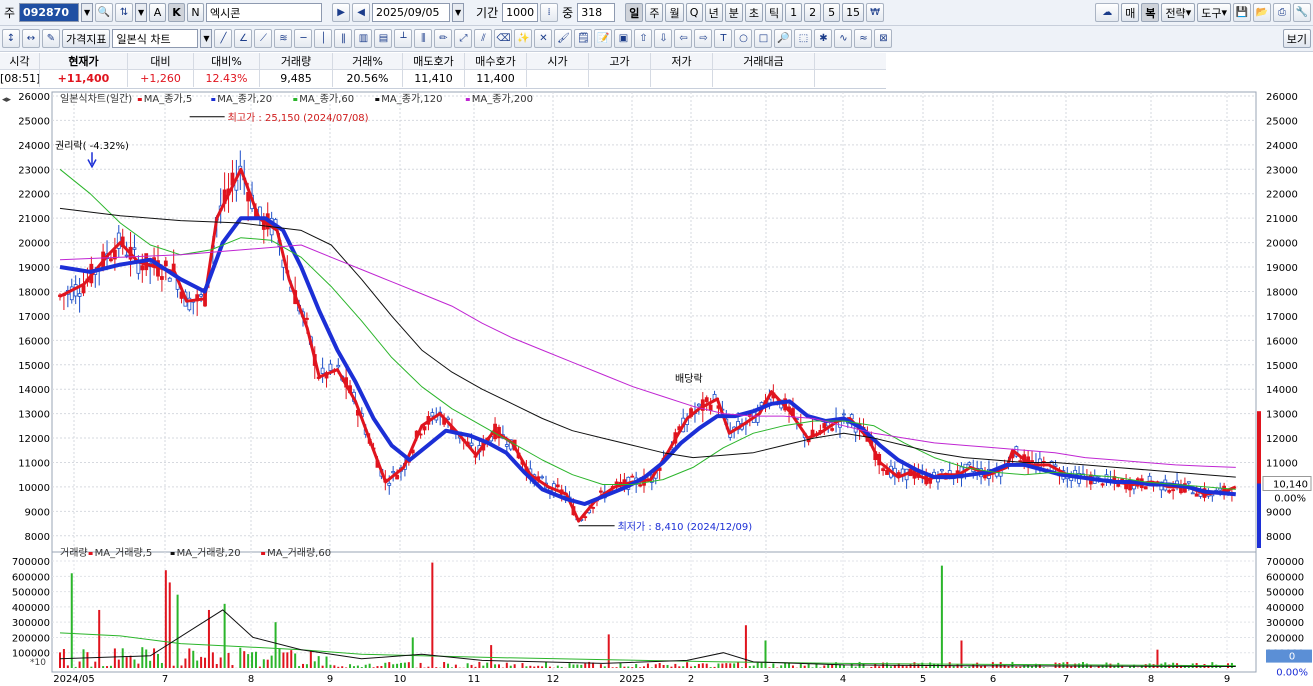 This screenshot has height=686, width=1313. I want to click on interval-2-button: 2, so click(813, 12).